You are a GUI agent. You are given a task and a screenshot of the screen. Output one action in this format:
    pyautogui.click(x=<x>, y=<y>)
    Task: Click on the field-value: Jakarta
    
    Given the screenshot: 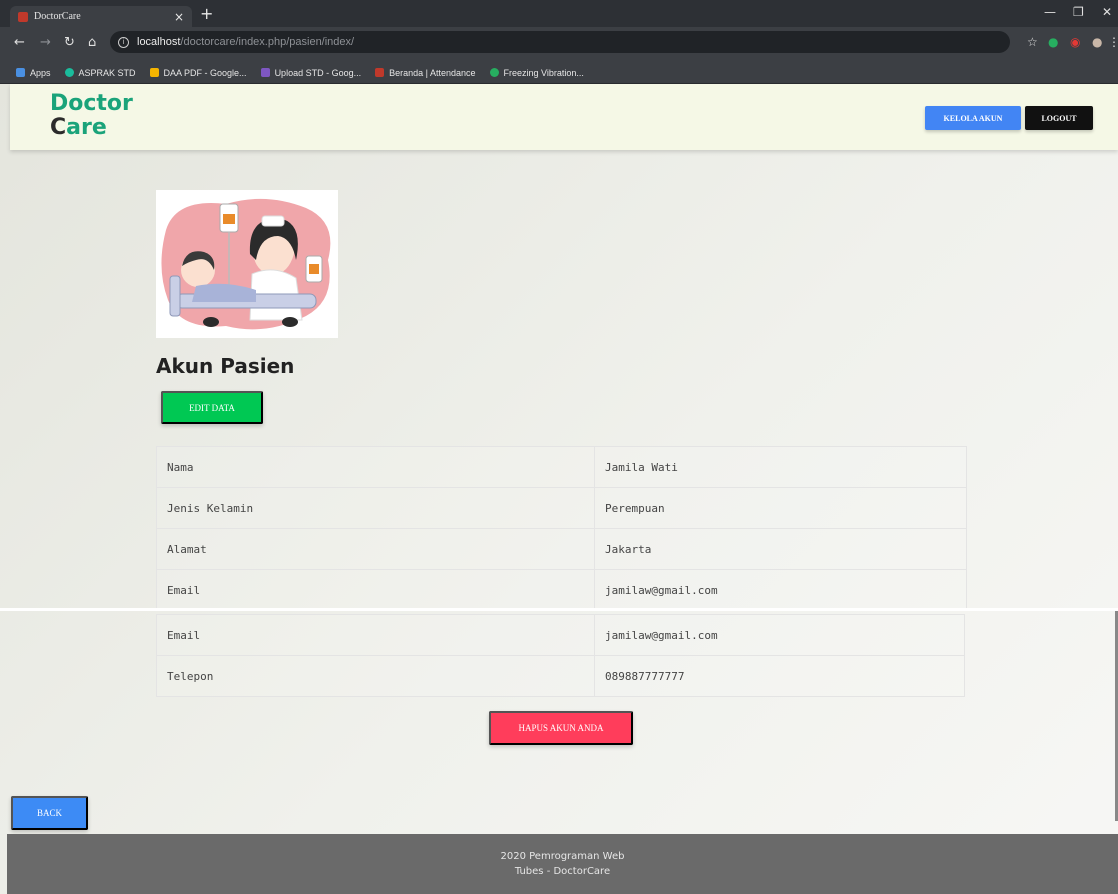 What is the action you would take?
    pyautogui.click(x=780, y=549)
    